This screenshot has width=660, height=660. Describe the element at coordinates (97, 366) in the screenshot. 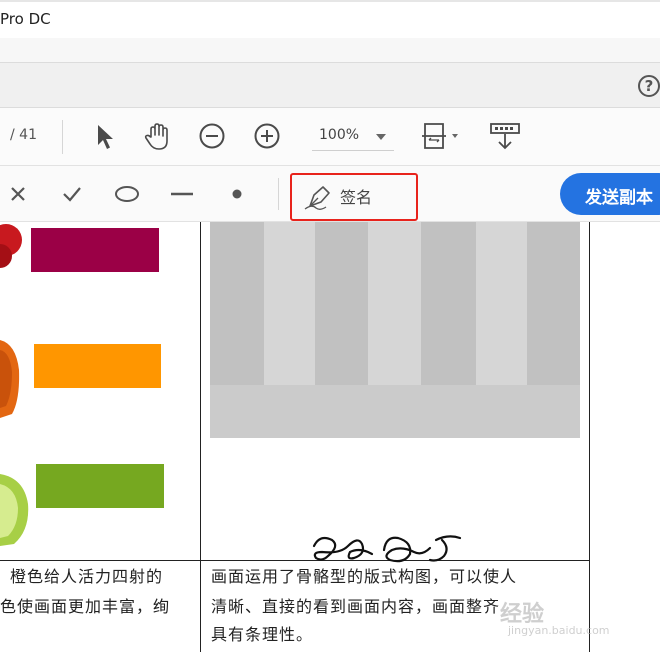

I see `color-swatch-orange` at that location.